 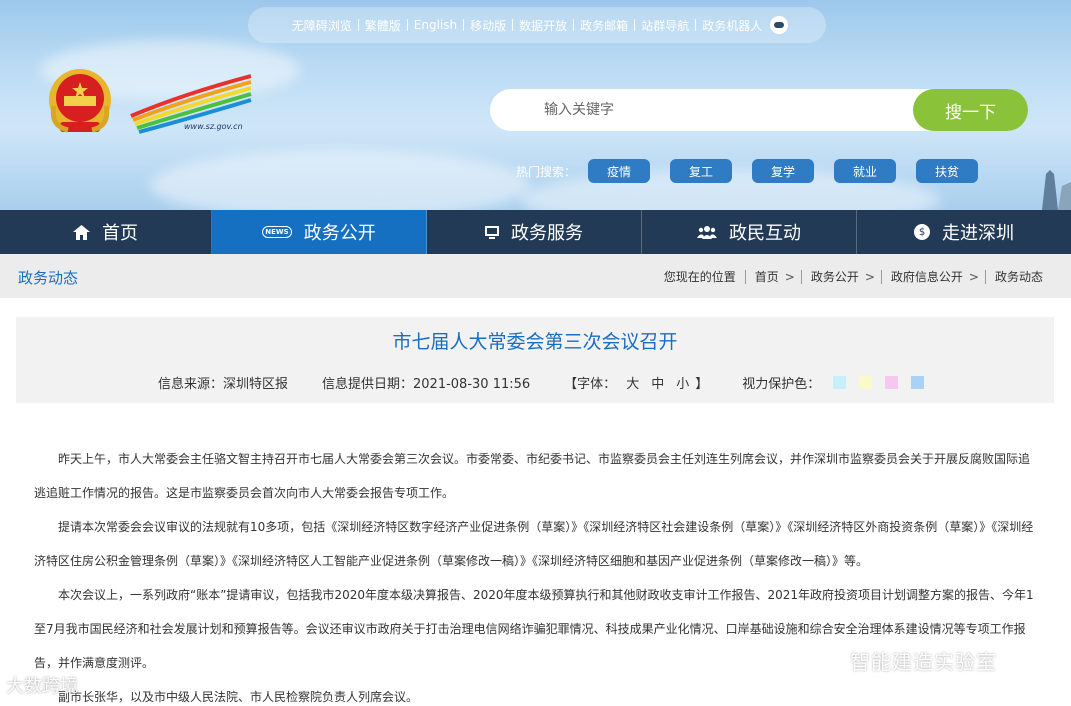 What do you see at coordinates (665, 25) in the screenshot?
I see `top-link-site-nav: 站群导航` at bounding box center [665, 25].